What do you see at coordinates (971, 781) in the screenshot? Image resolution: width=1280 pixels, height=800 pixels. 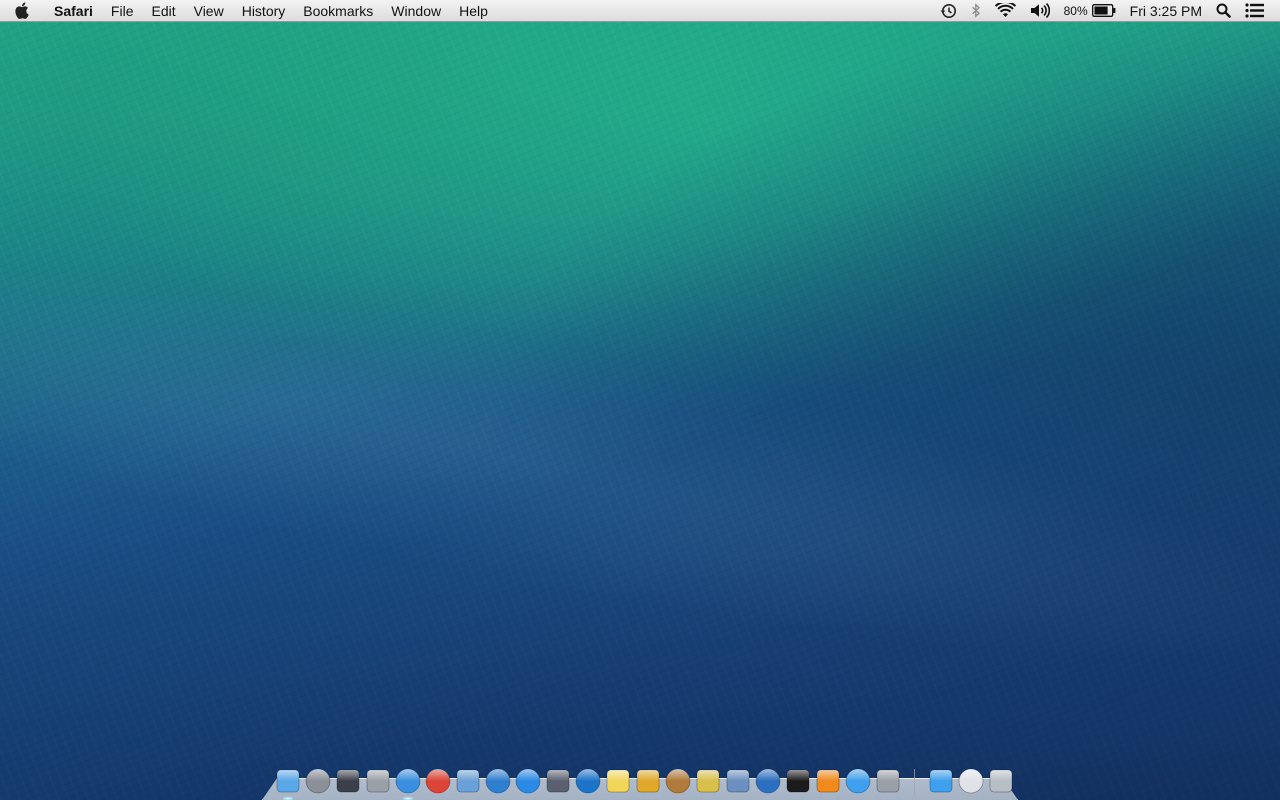 I see `downloads-stack-icon` at bounding box center [971, 781].